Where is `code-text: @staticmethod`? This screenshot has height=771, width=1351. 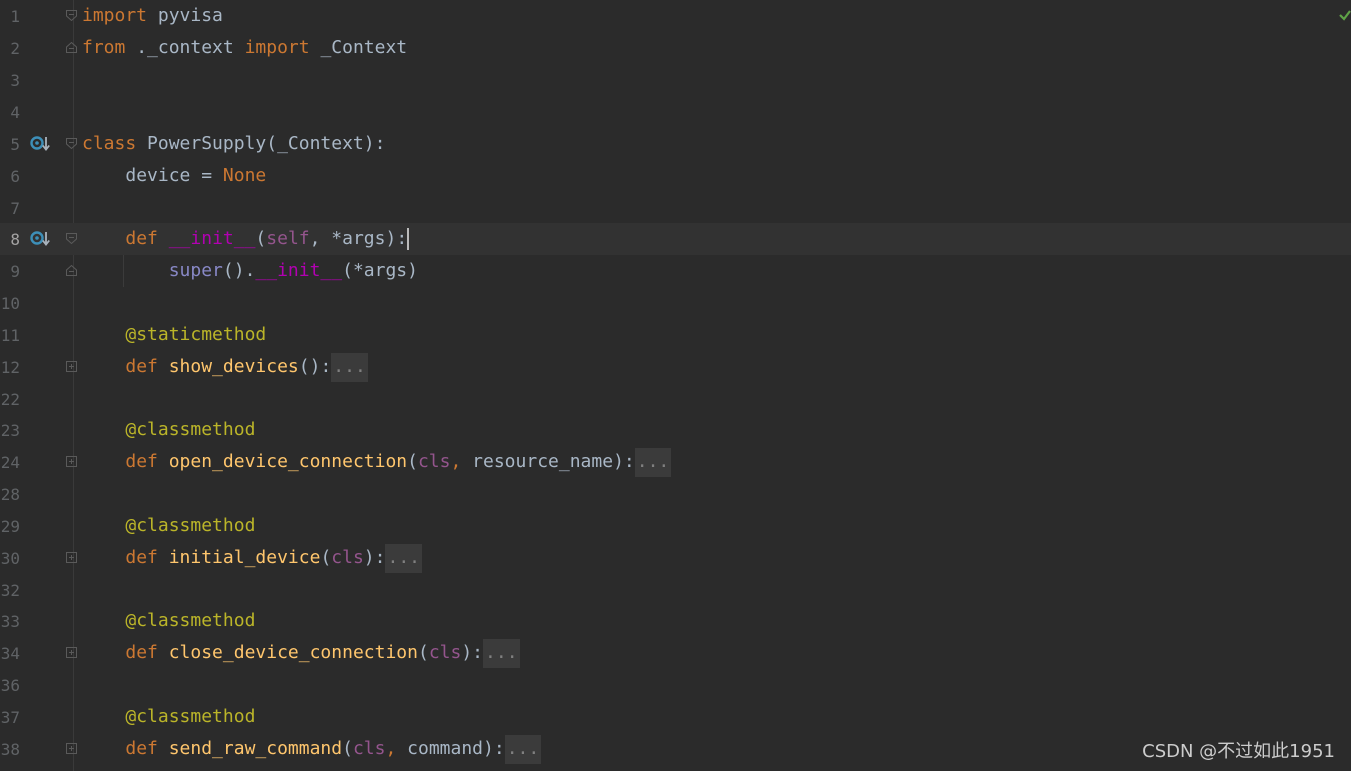 code-text: @staticmethod is located at coordinates (196, 334).